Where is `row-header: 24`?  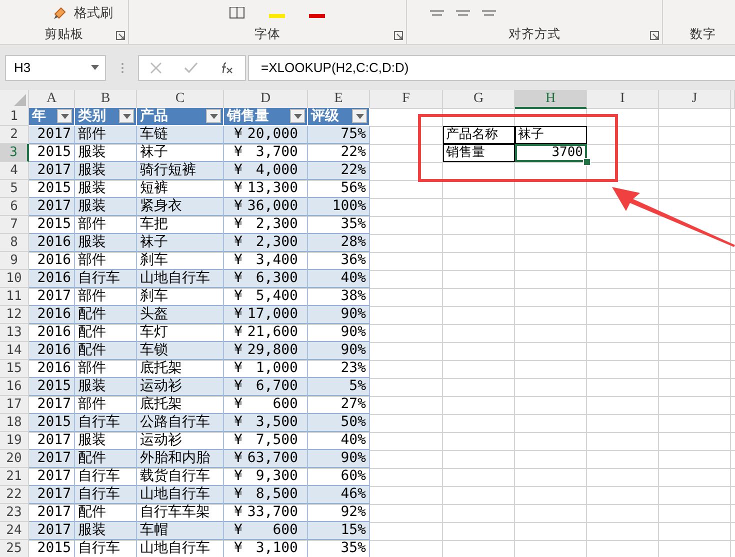
row-header: 24 is located at coordinates (14, 531).